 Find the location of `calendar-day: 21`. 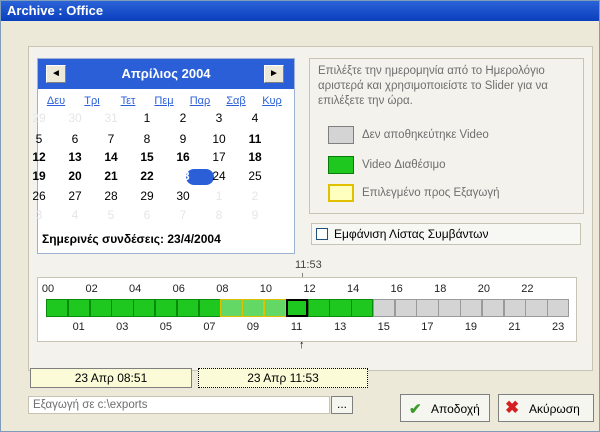

calendar-day: 21 is located at coordinates (111, 176).